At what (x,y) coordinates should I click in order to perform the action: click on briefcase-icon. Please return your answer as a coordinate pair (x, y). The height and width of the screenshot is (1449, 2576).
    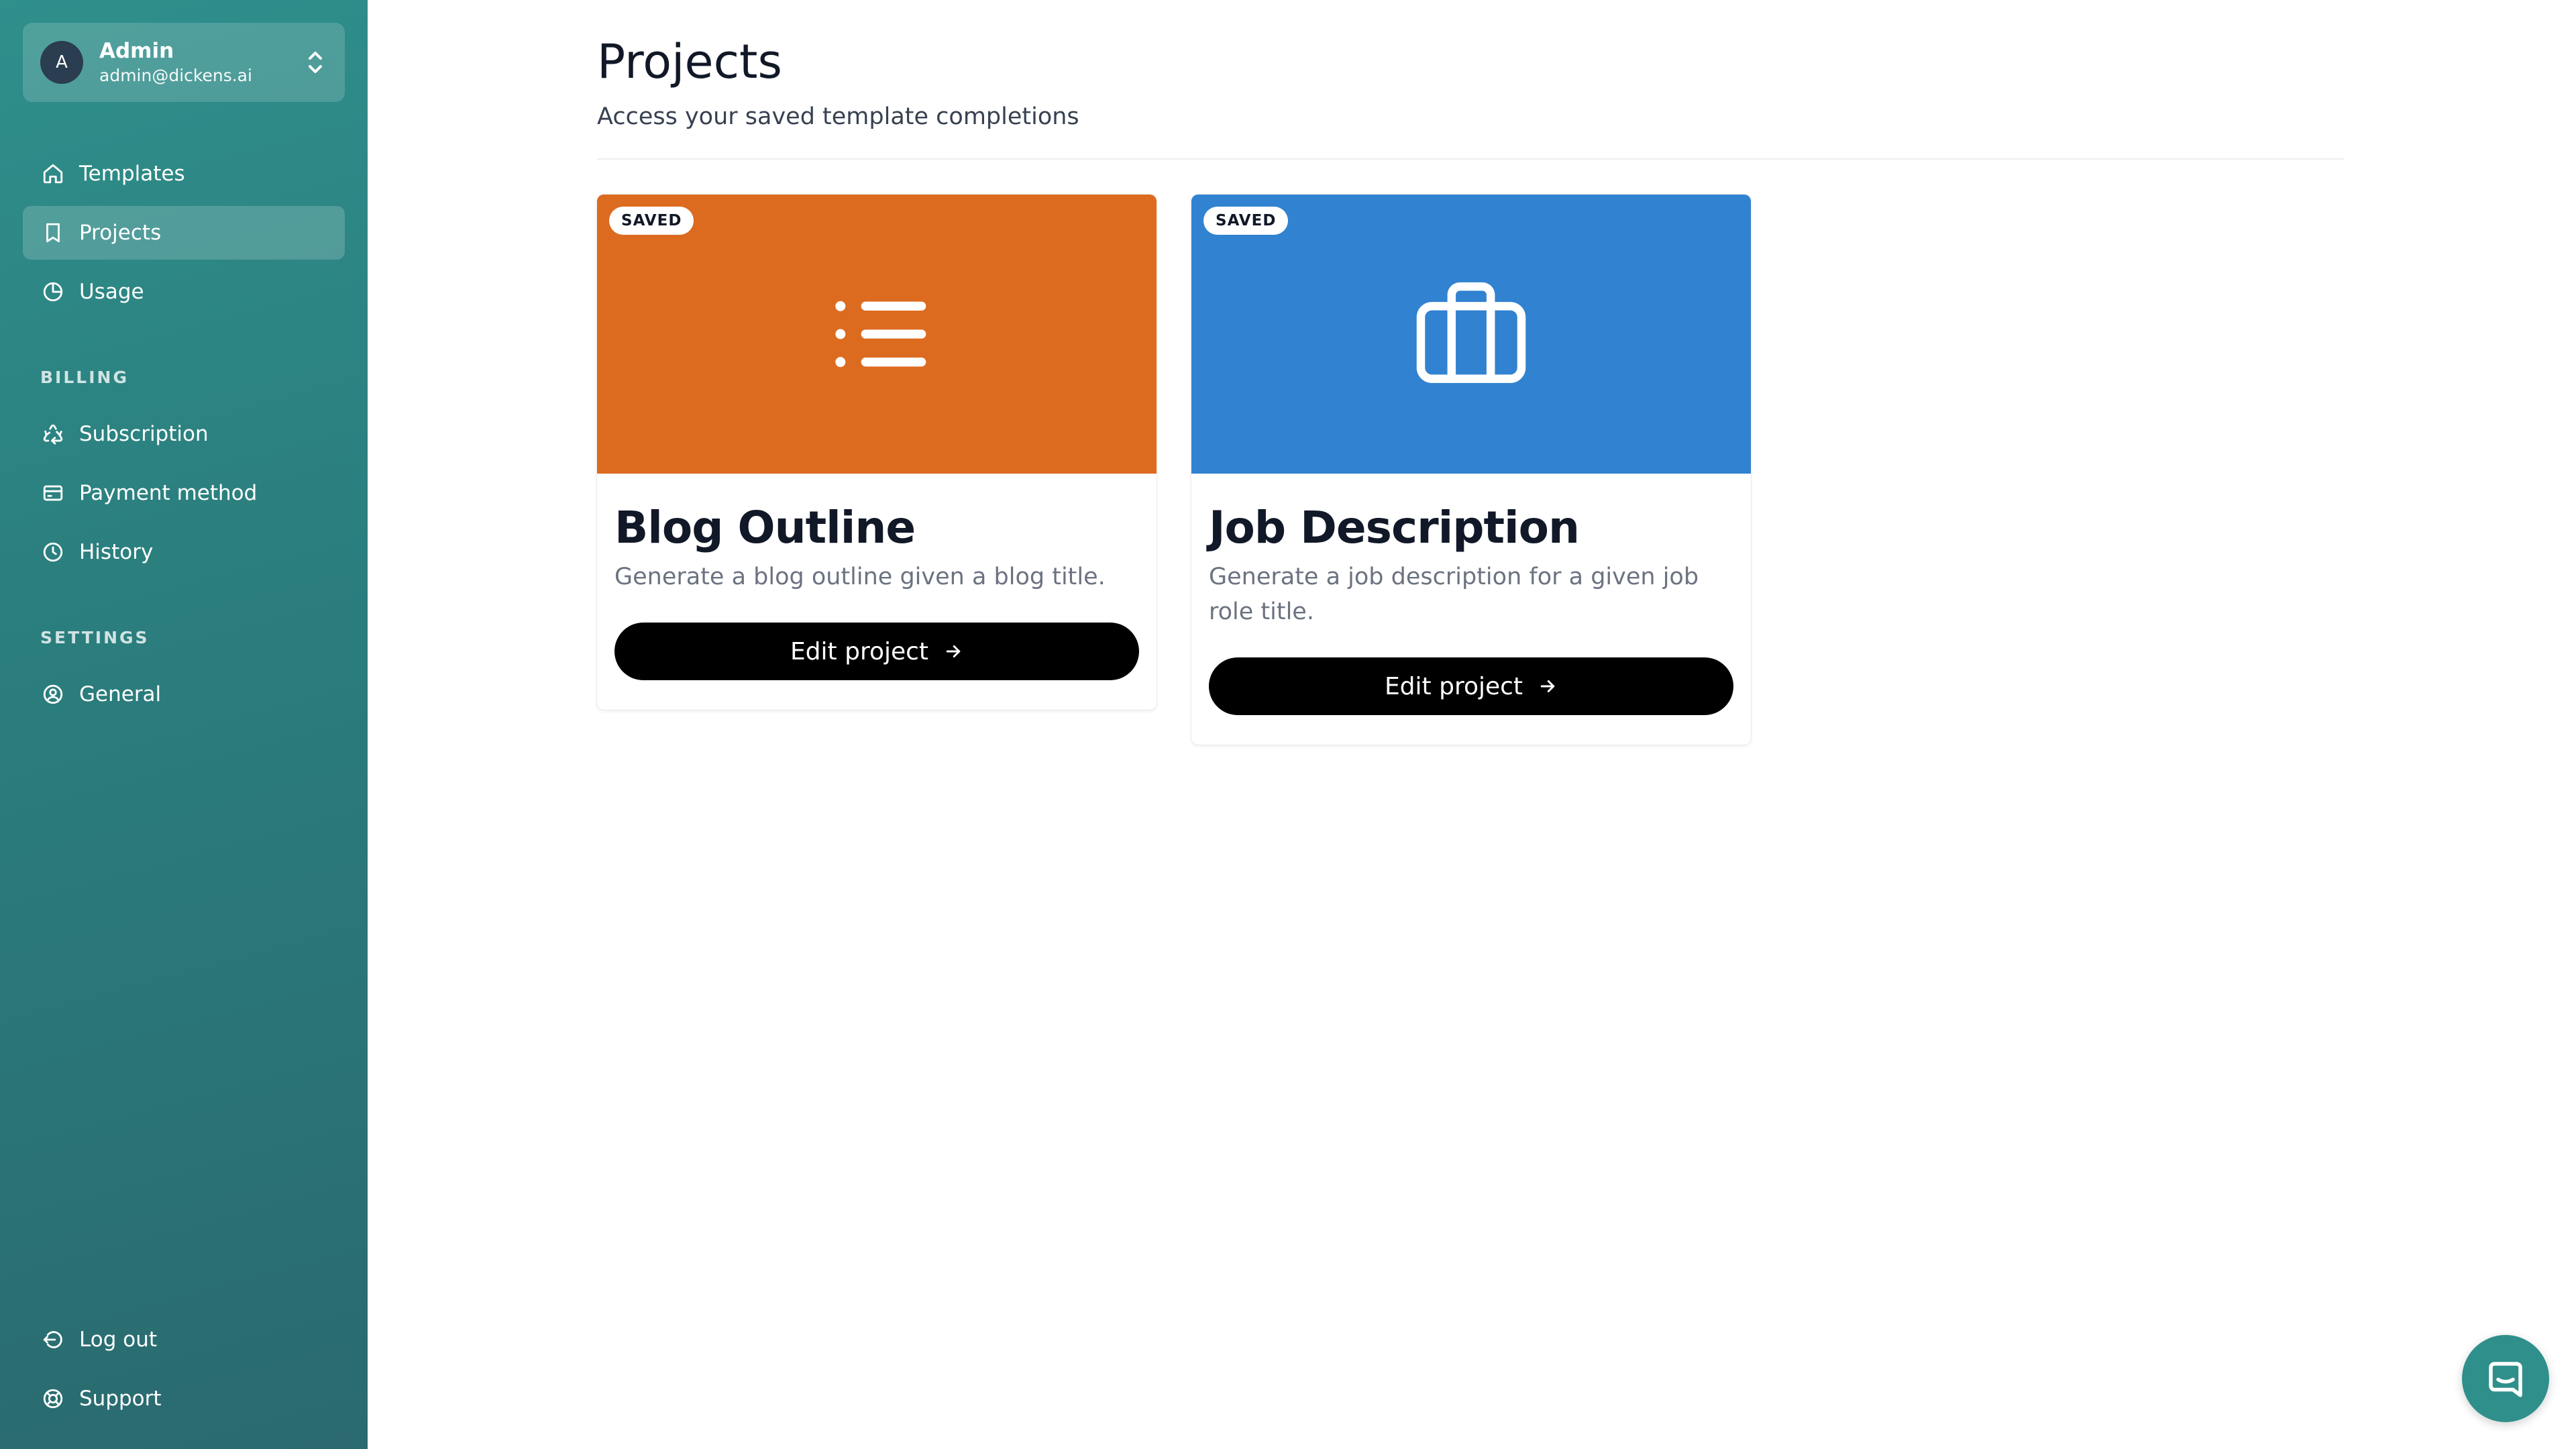
    Looking at the image, I should click on (1471, 332).